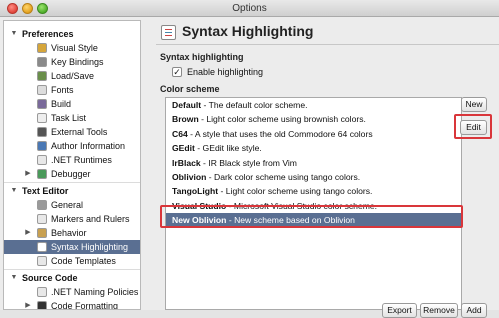 Image resolution: width=499 pixels, height=318 pixels. I want to click on syntax-section-label: Syntax highlighting, so click(202, 57).